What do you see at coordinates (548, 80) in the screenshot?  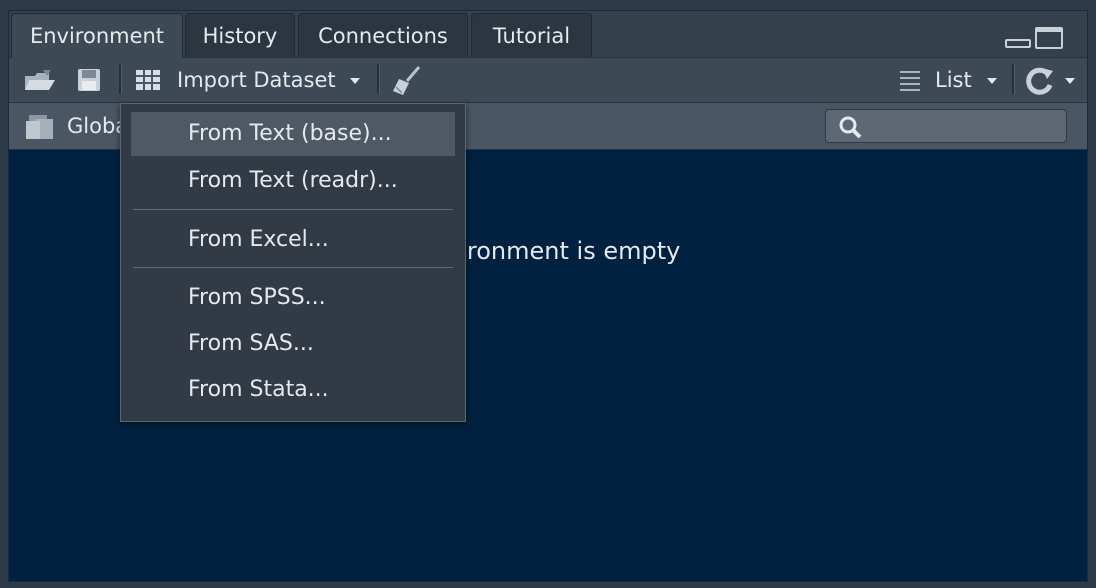 I see `toolbar: Import Dataset List` at bounding box center [548, 80].